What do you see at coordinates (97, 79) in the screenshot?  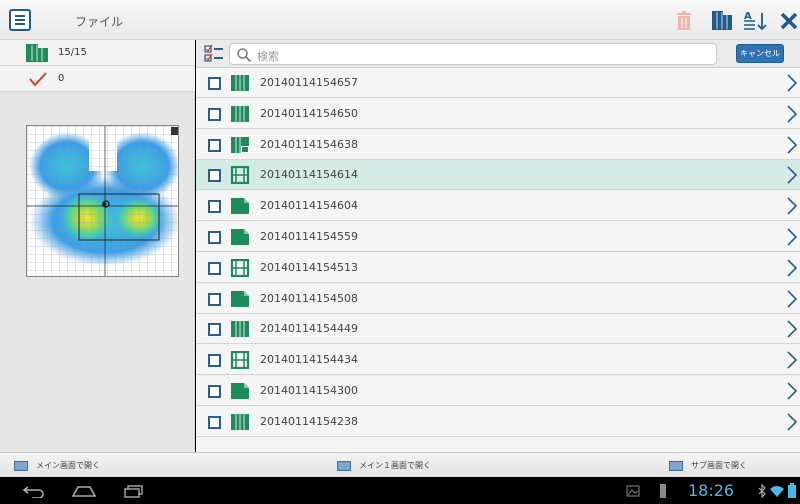 I see `selected-count-row: 0` at bounding box center [97, 79].